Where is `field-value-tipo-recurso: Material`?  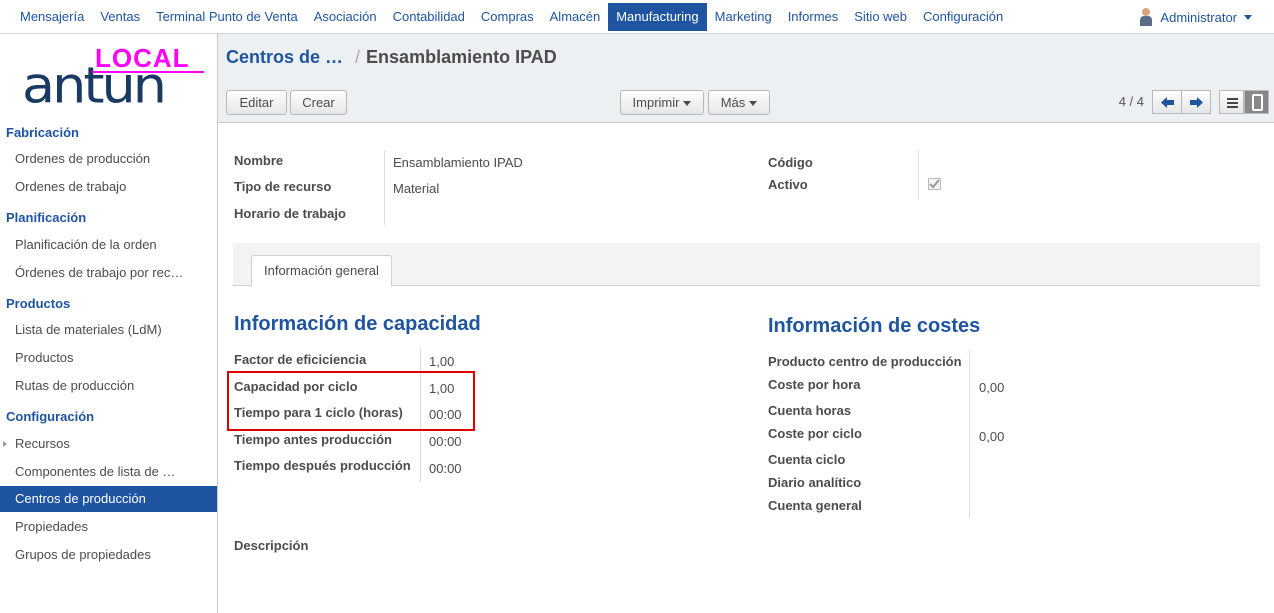 field-value-tipo-recurso: Material is located at coordinates (416, 188).